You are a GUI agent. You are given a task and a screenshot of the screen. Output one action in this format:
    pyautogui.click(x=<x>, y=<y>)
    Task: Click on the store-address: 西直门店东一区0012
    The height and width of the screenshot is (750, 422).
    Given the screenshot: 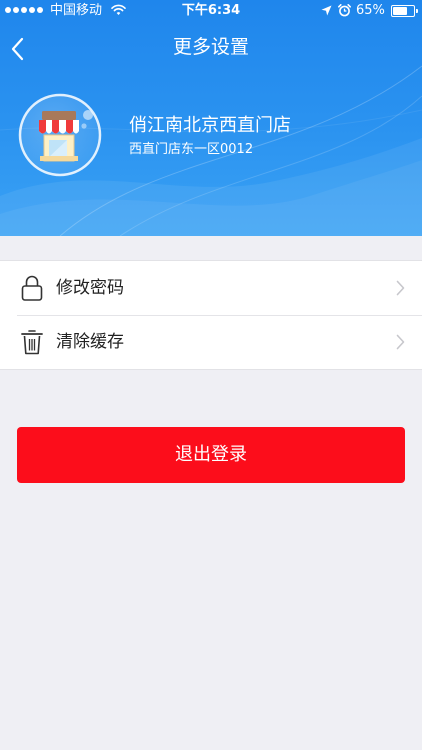 What is the action you would take?
    pyautogui.click(x=191, y=149)
    